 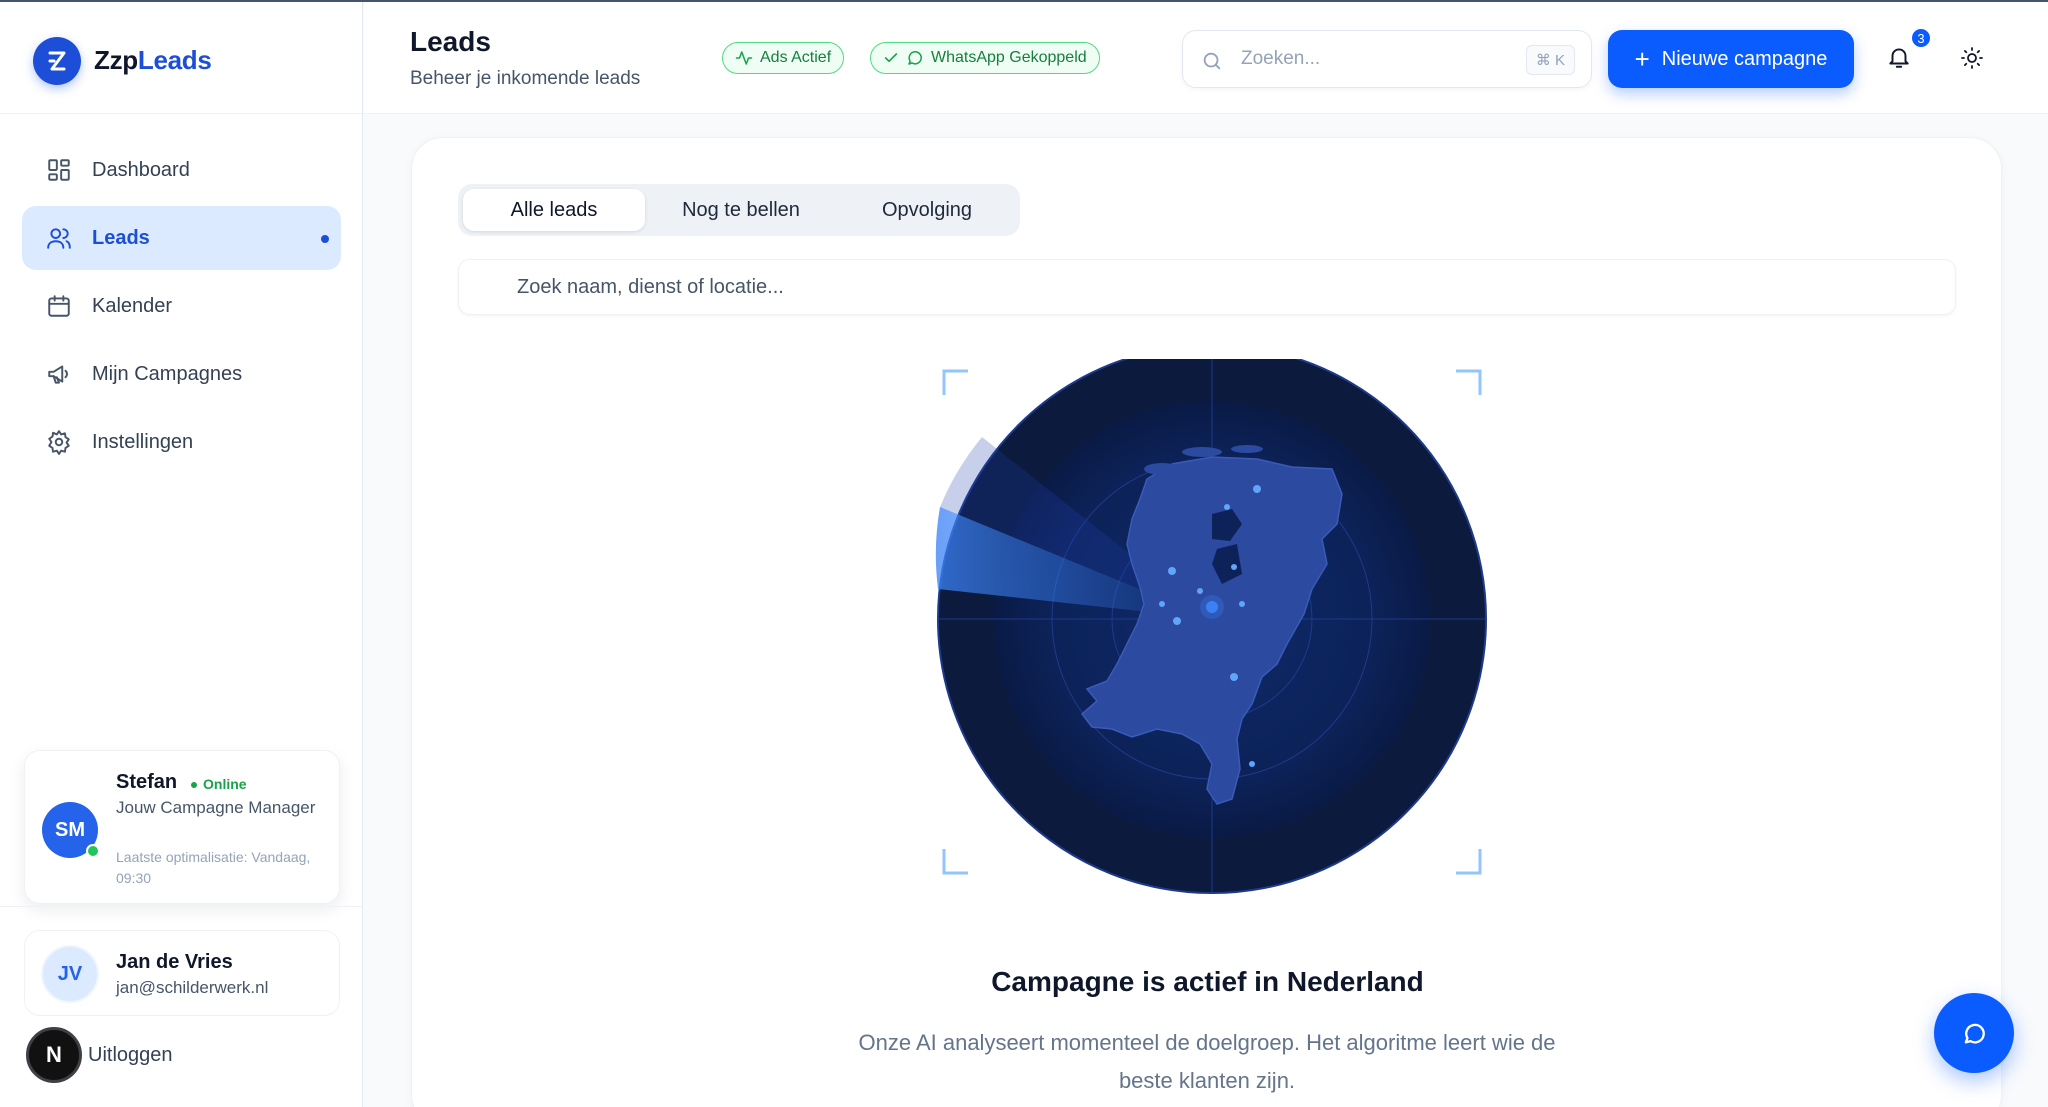 What do you see at coordinates (59, 238) in the screenshot?
I see `users-icon` at bounding box center [59, 238].